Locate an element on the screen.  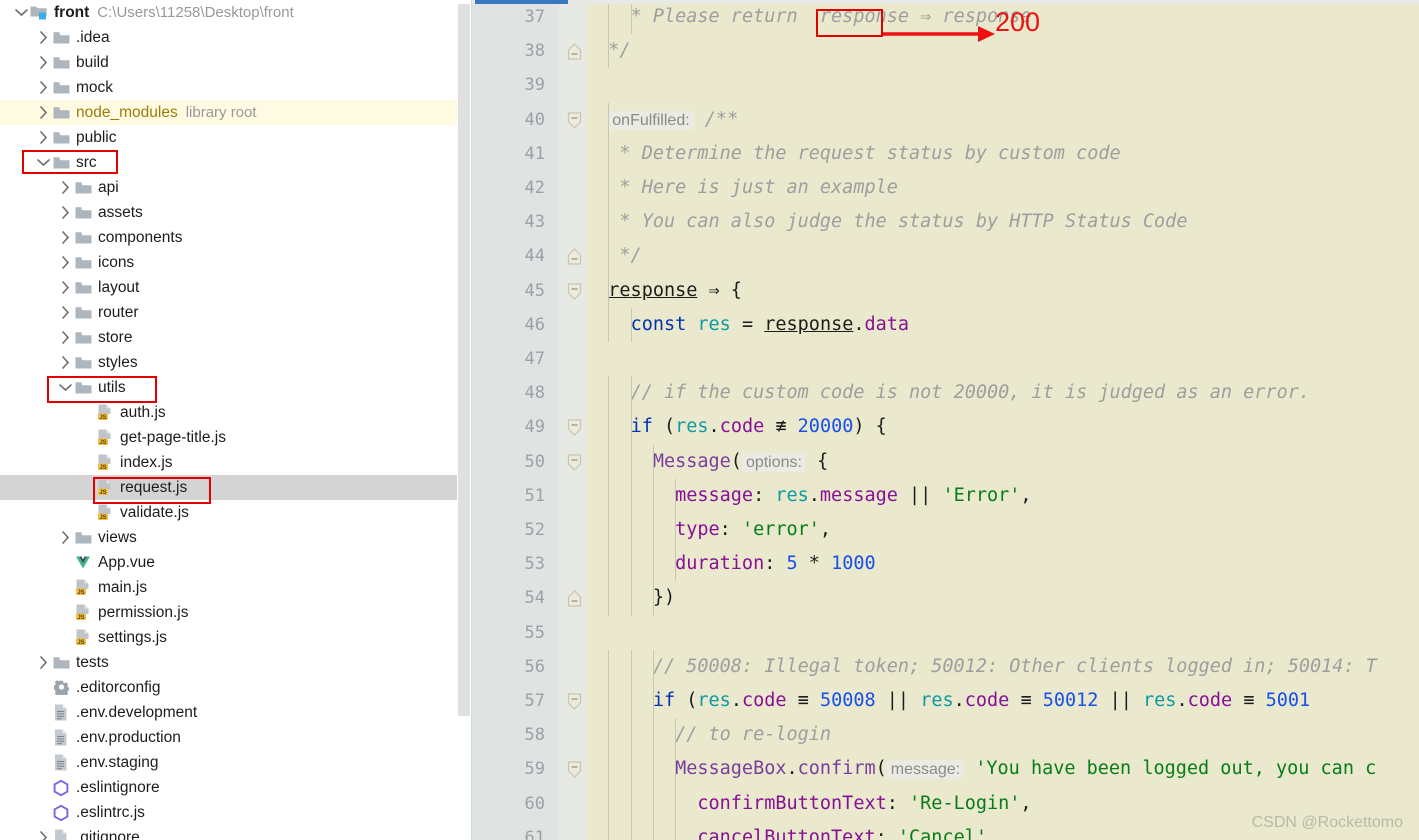
code-line: * Here is just an example is located at coordinates (741, 188).